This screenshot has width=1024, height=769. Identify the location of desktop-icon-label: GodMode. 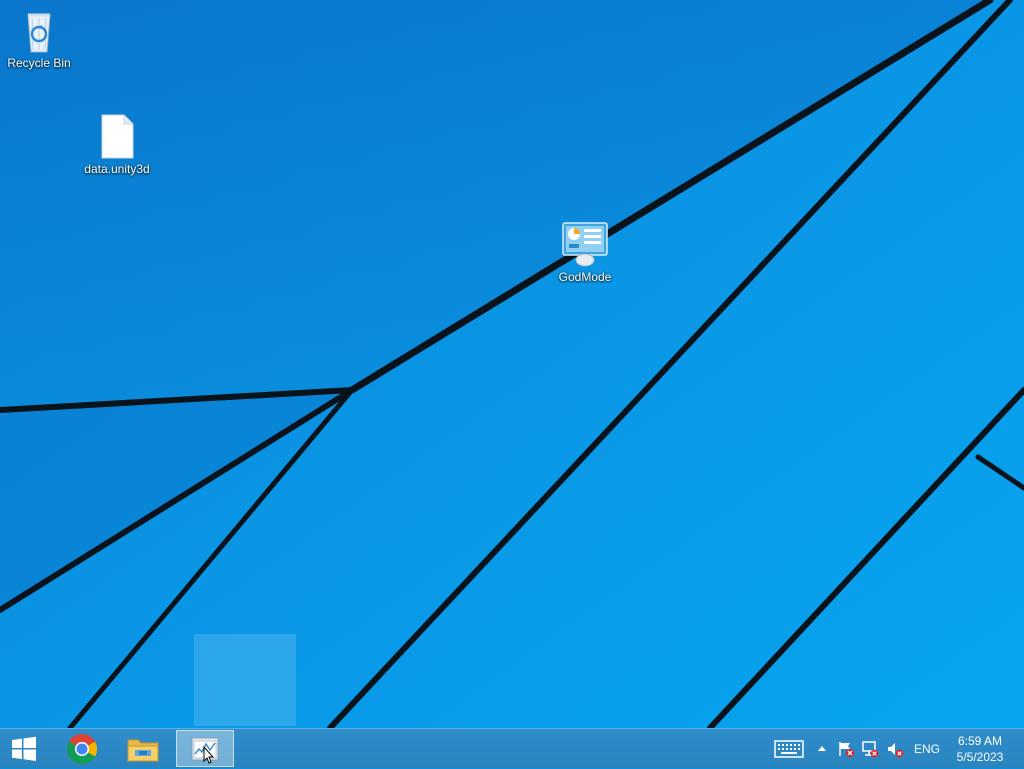
(585, 277).